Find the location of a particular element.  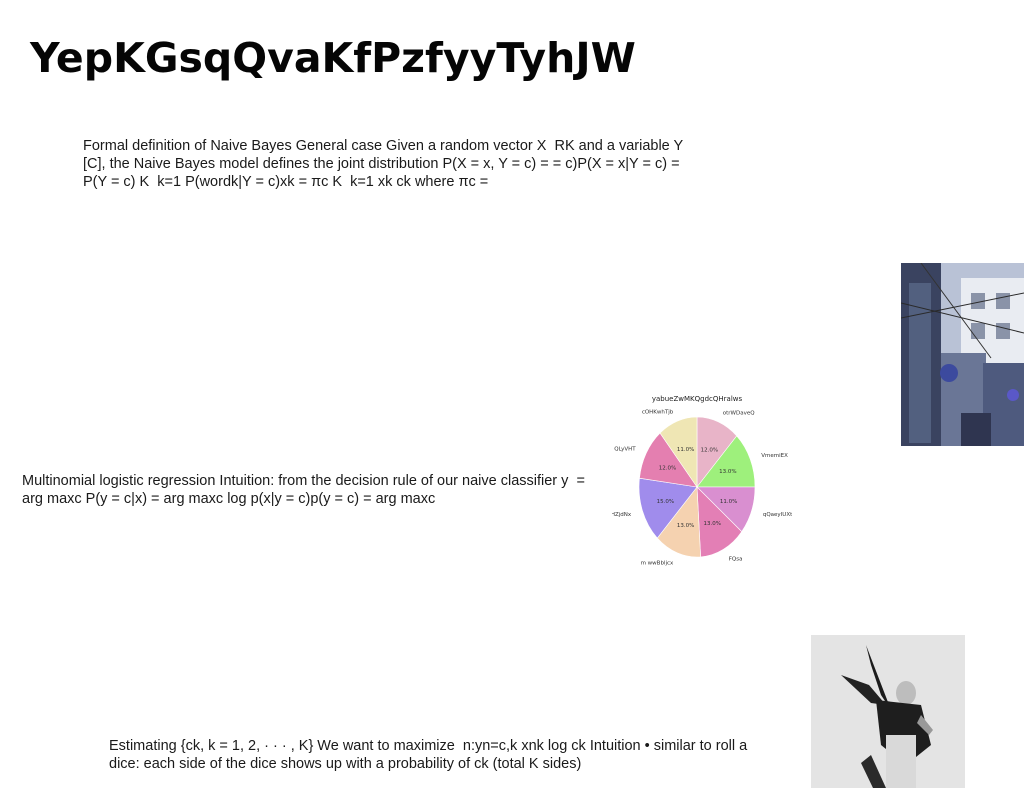

dancer-photo-art is located at coordinates (888, 711).